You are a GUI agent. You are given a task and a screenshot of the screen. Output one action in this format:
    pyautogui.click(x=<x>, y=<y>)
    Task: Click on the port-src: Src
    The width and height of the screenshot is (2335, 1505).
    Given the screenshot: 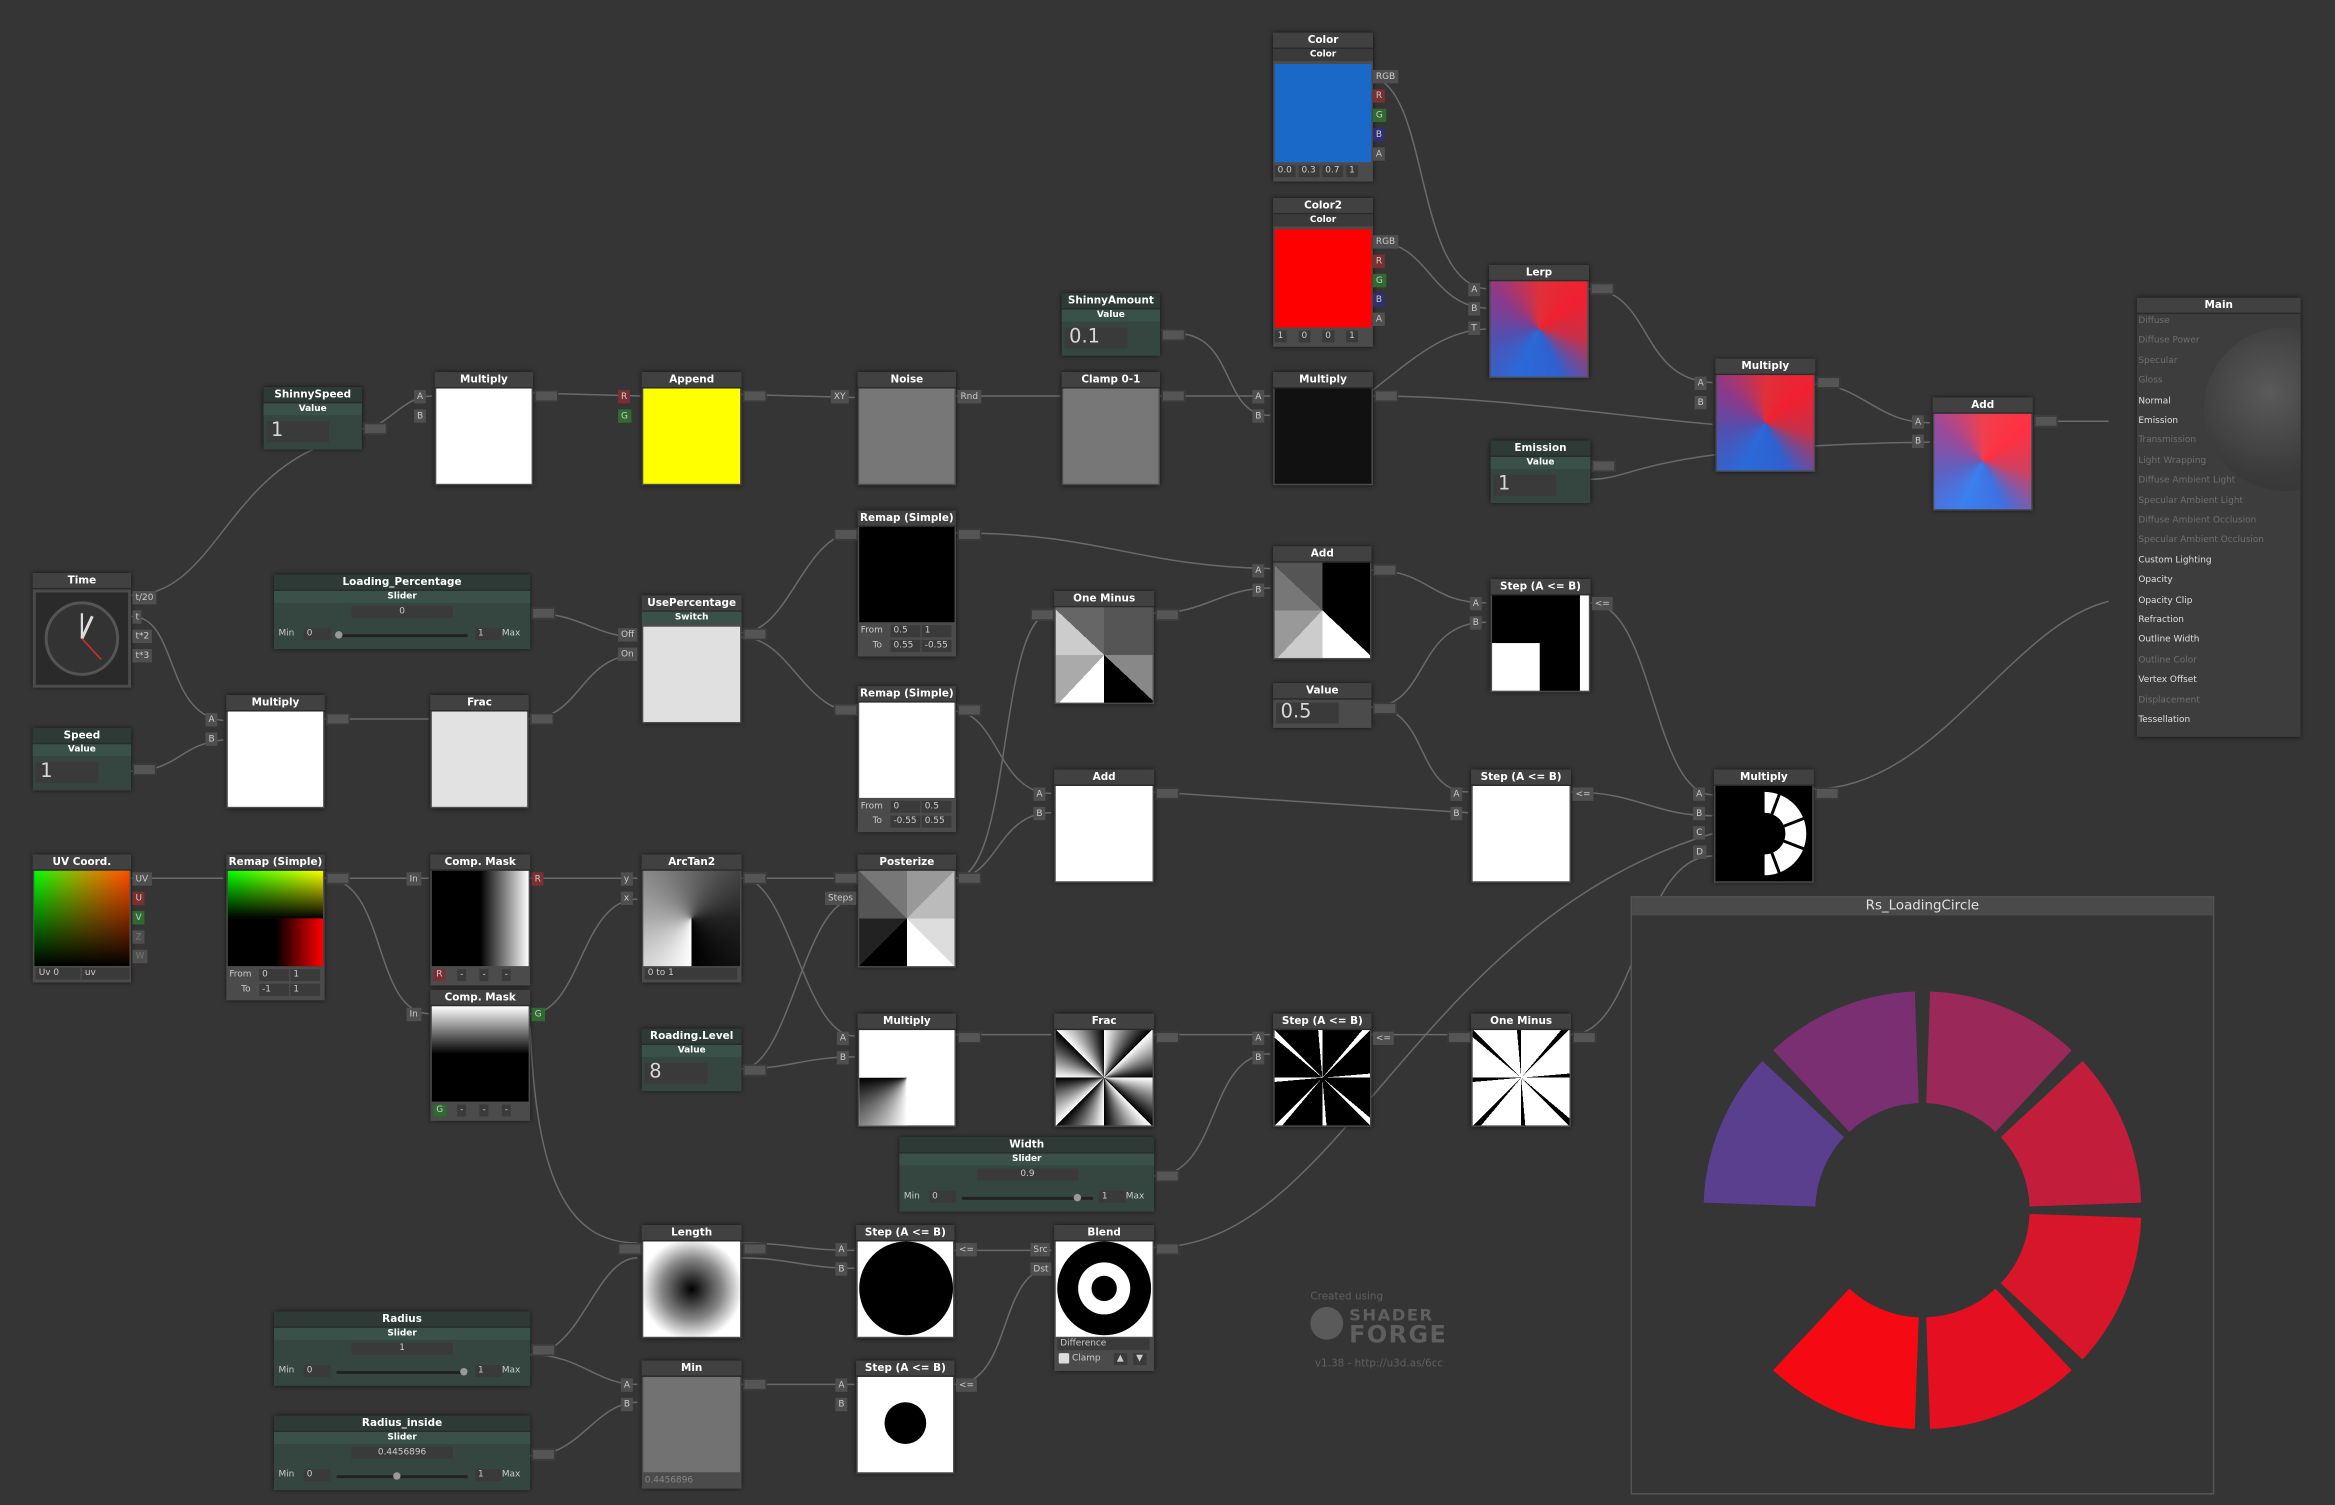 What is the action you would take?
    pyautogui.click(x=1040, y=1249)
    